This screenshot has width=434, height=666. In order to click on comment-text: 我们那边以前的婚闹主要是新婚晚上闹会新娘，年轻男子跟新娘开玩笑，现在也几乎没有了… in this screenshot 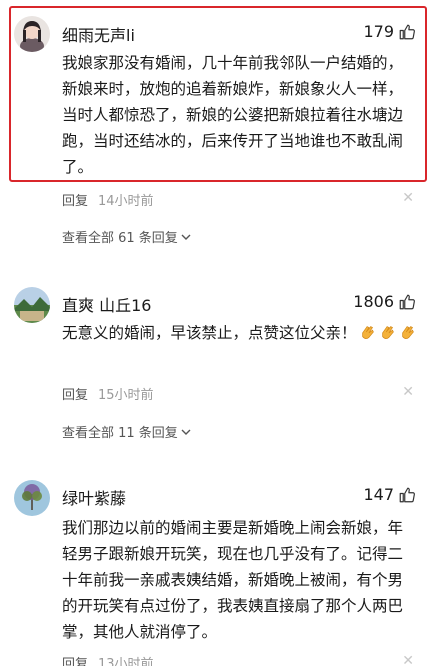, I will do `click(233, 580)`.